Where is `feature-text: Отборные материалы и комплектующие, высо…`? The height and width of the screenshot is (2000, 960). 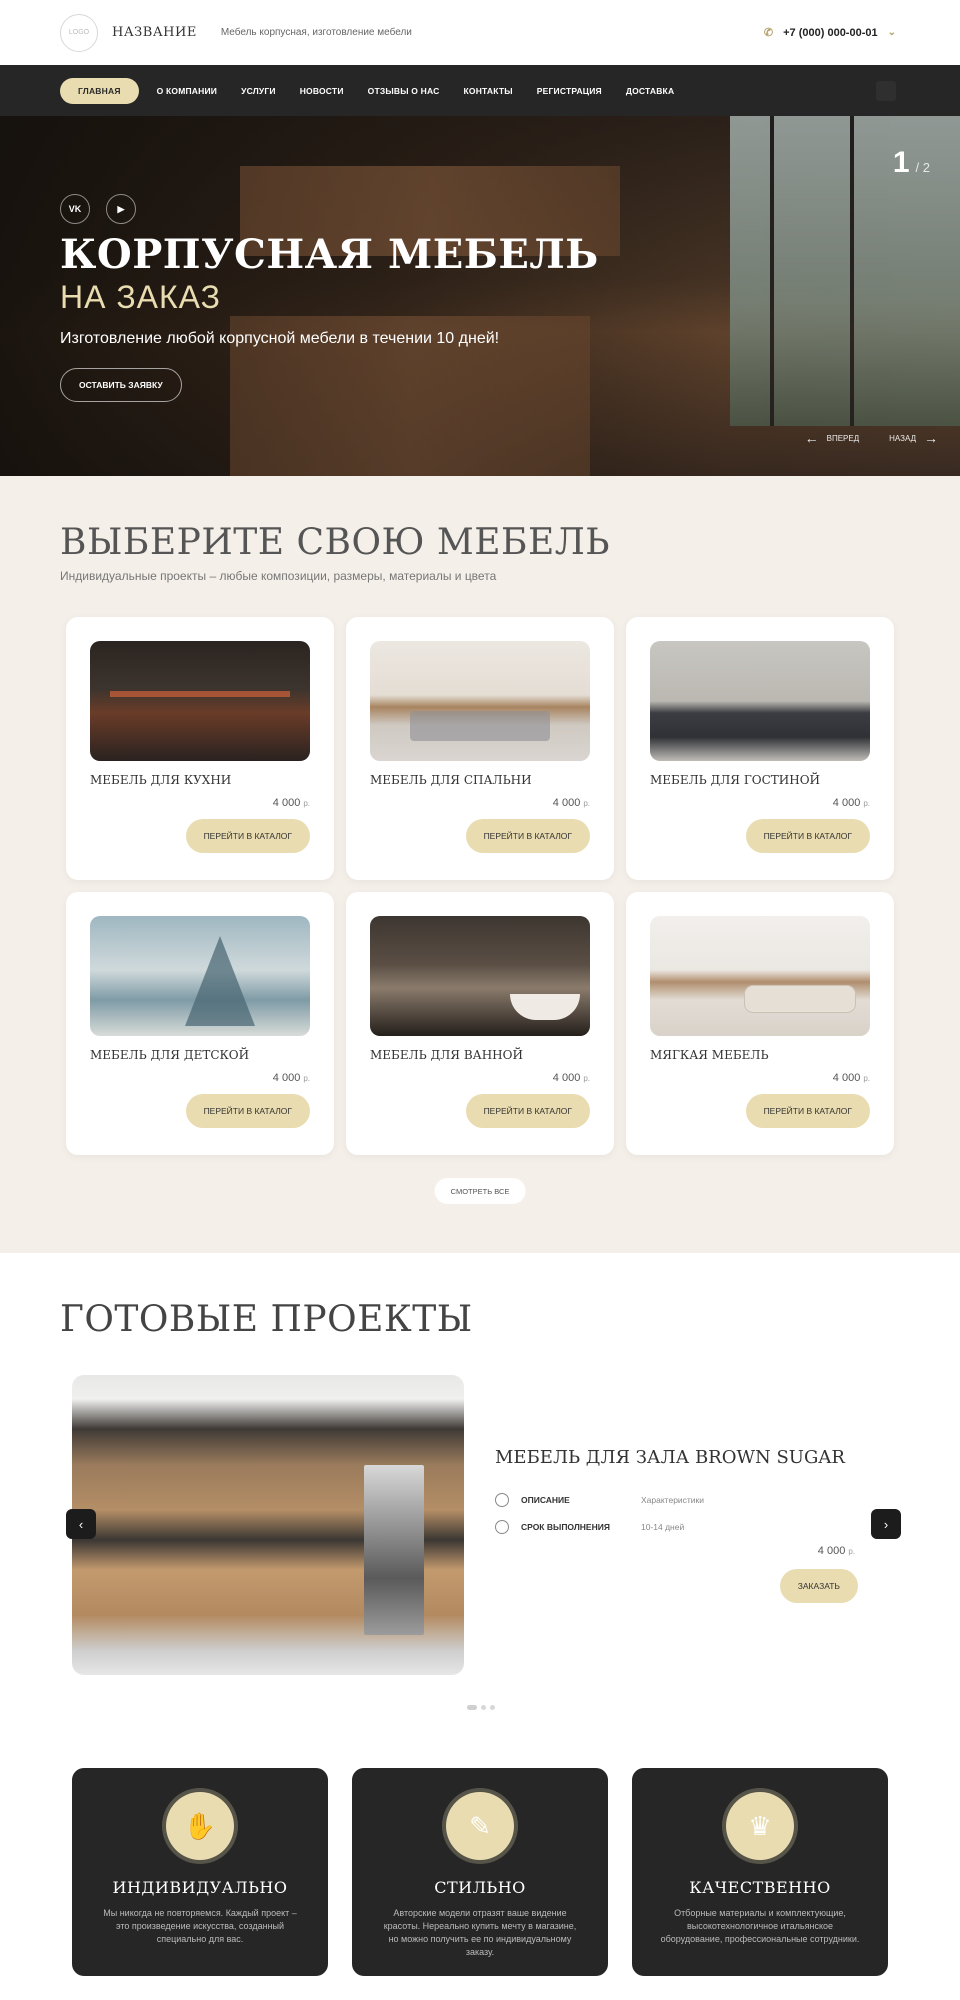
feature-text: Отборные материалы и комплектующие, высо… is located at coordinates (760, 1926).